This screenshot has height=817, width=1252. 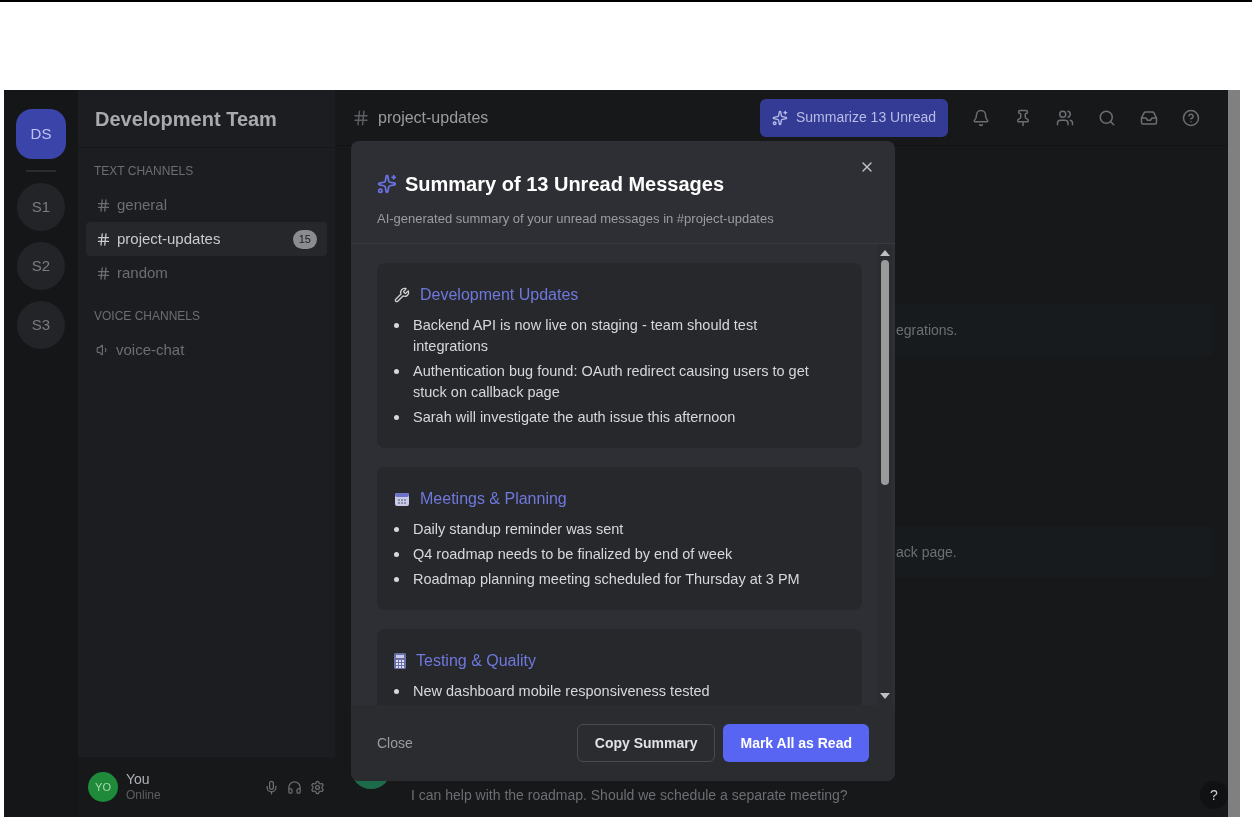 I want to click on copy-summary-button: Copy Summary, so click(x=646, y=743).